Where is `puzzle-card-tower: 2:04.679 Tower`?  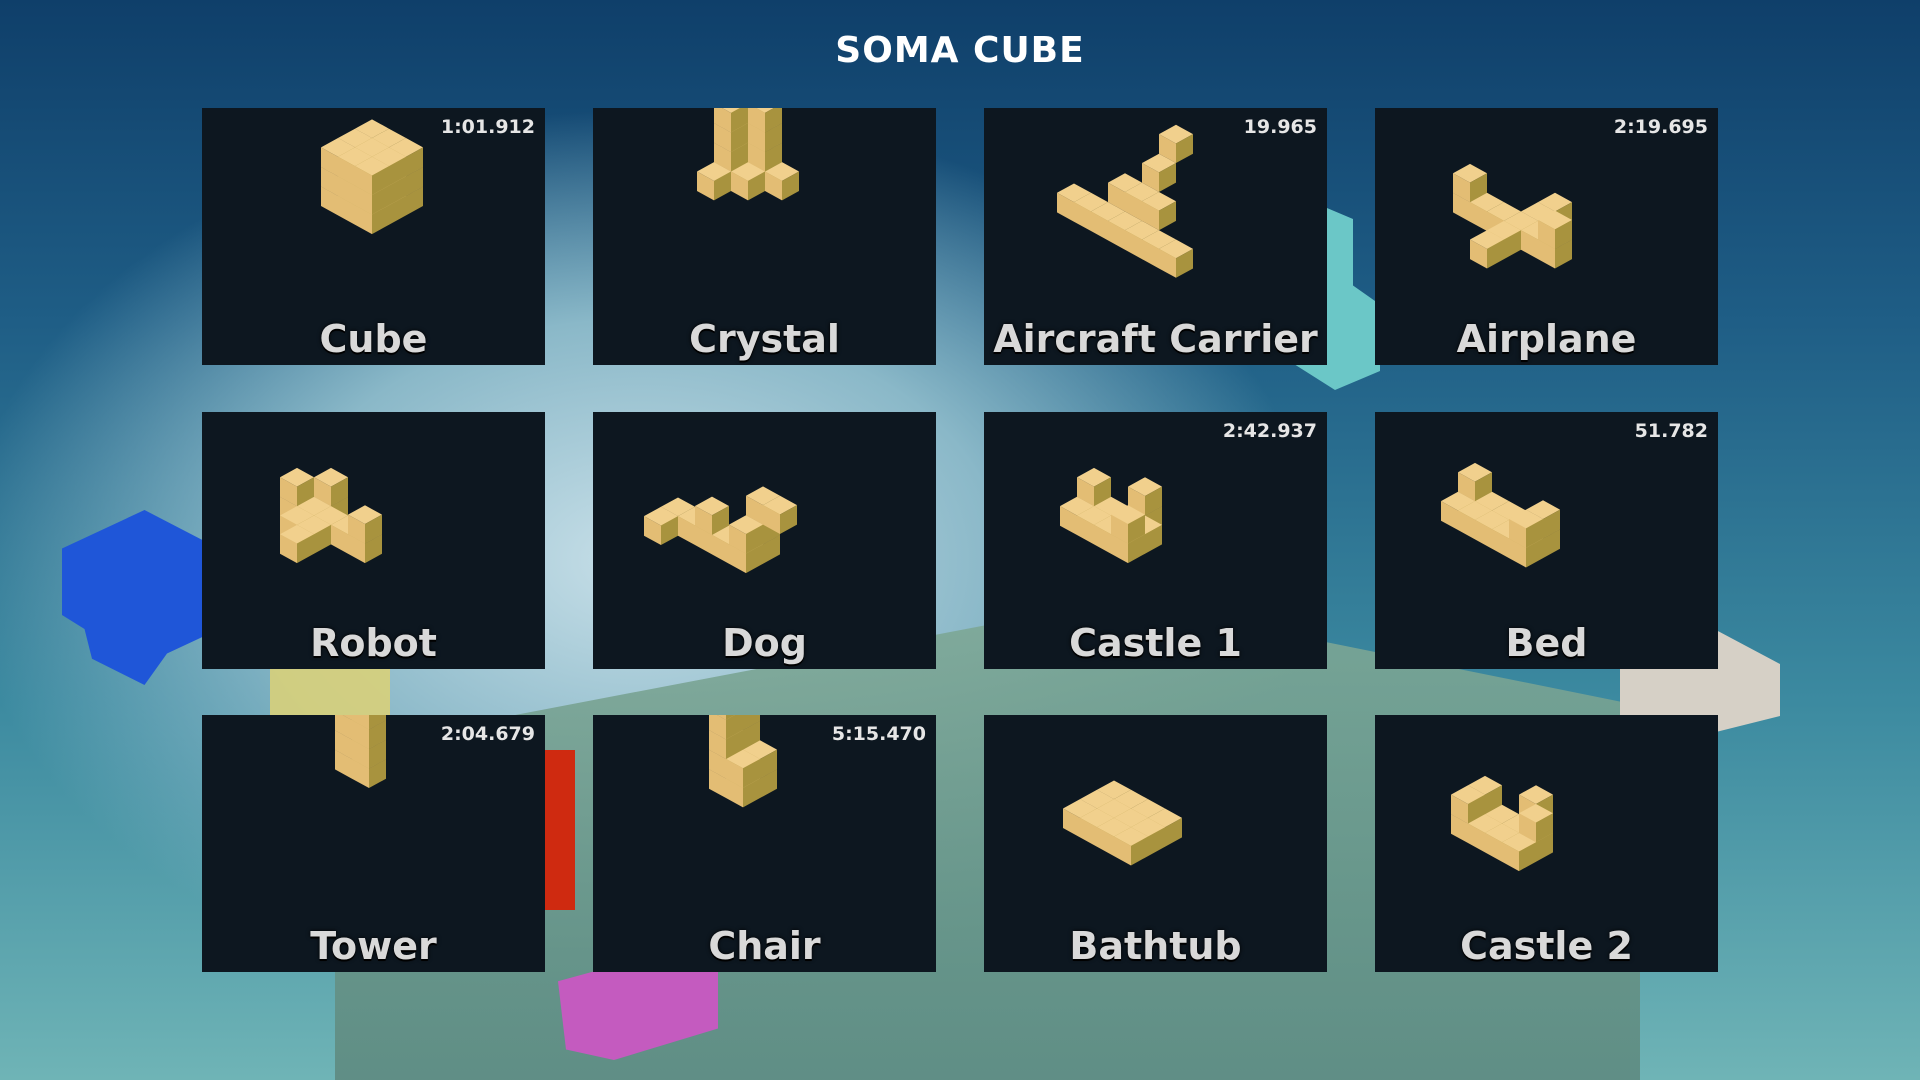 puzzle-card-tower: 2:04.679 Tower is located at coordinates (373, 843).